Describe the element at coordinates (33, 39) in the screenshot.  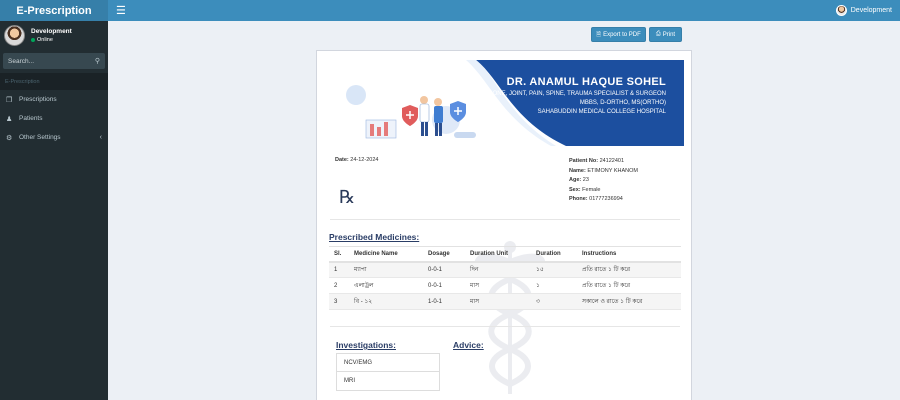
I see `online-dot-icon` at that location.